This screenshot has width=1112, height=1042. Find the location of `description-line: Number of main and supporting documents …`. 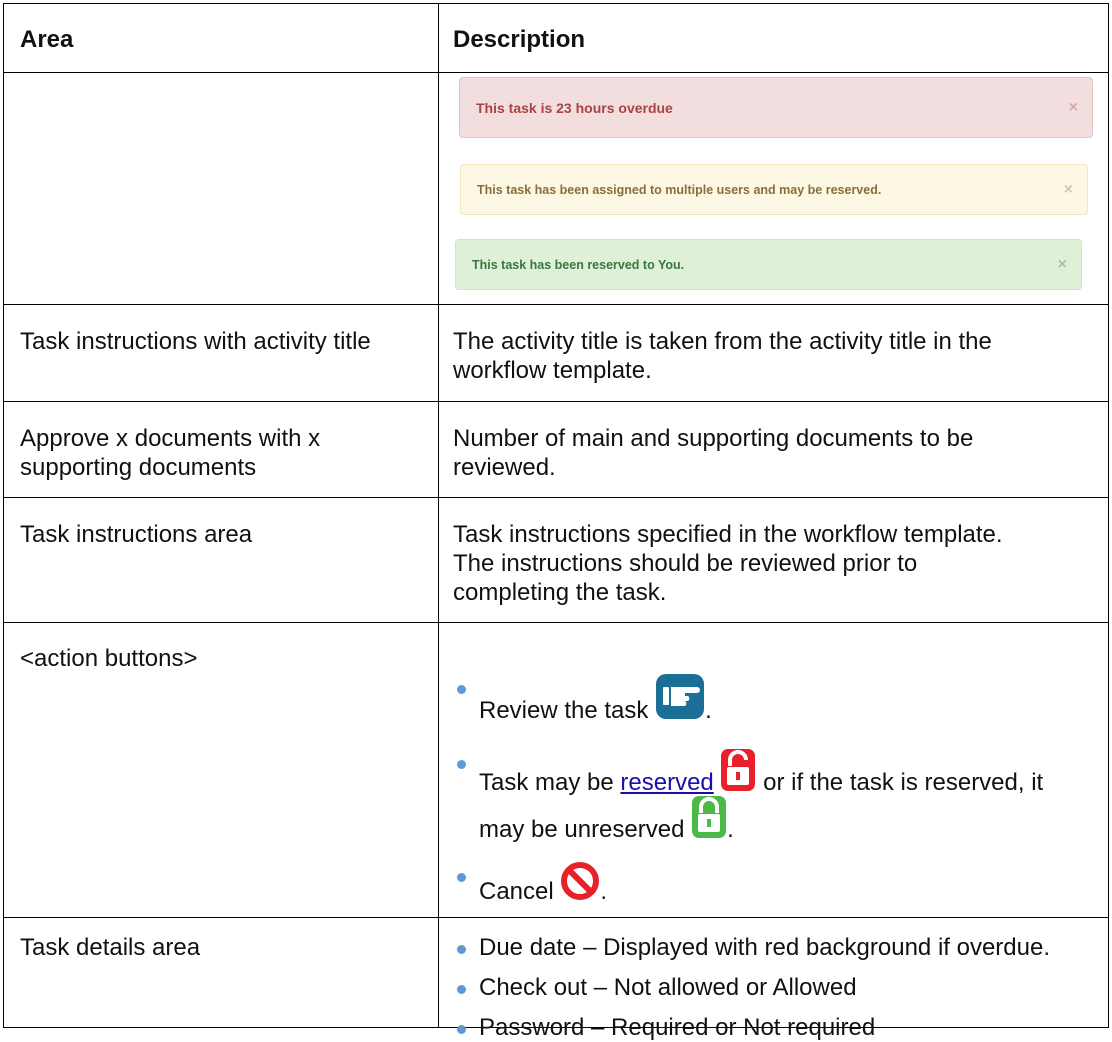

description-line: Number of main and supporting documents … is located at coordinates (713, 438).